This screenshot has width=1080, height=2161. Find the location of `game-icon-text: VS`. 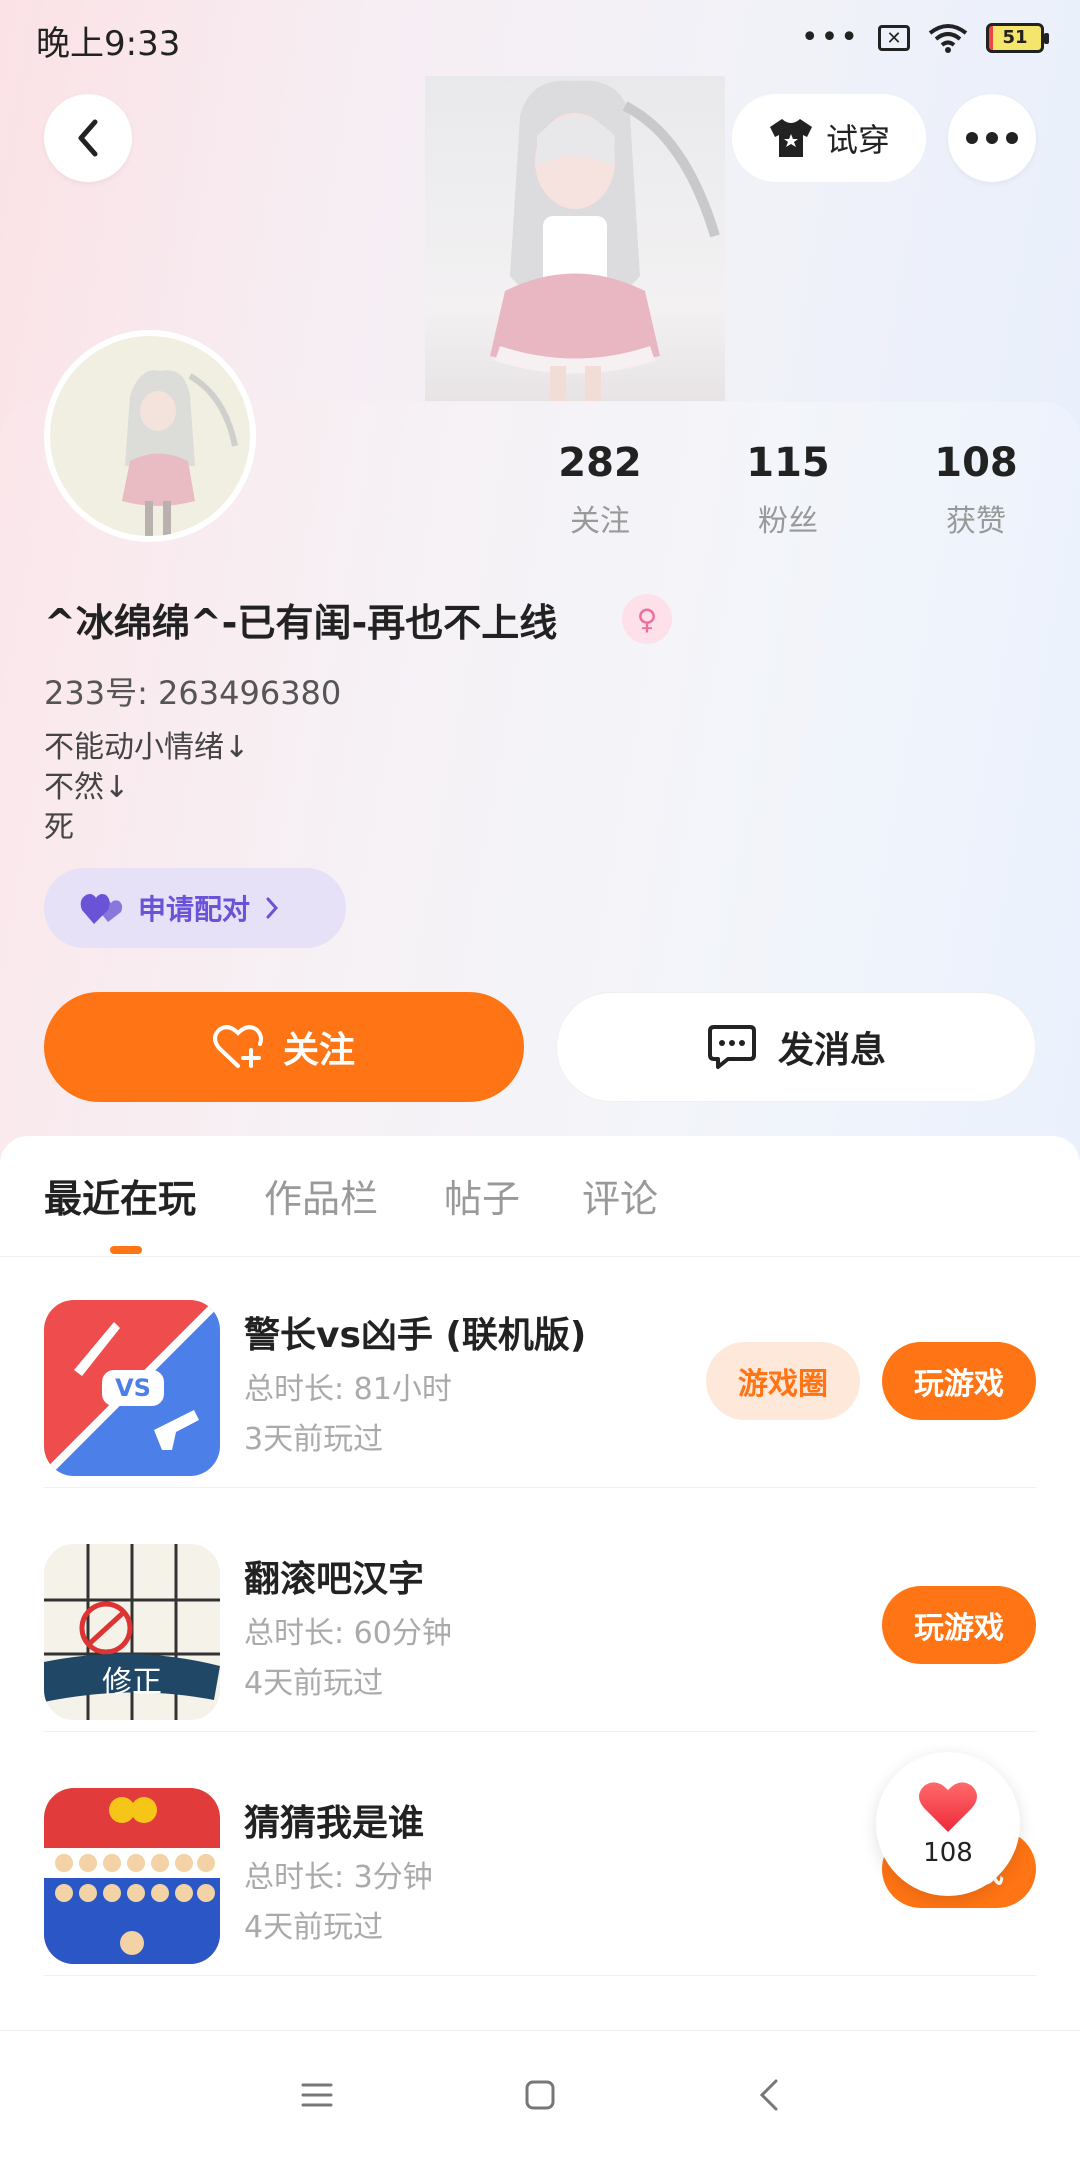

game-icon-text: VS is located at coordinates (133, 1388).